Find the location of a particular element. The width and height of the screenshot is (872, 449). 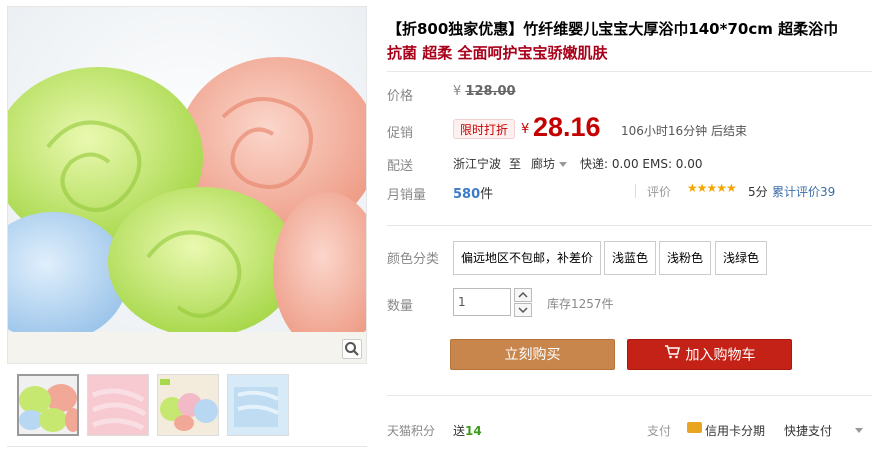

sales-unit: 件 is located at coordinates (487, 194).